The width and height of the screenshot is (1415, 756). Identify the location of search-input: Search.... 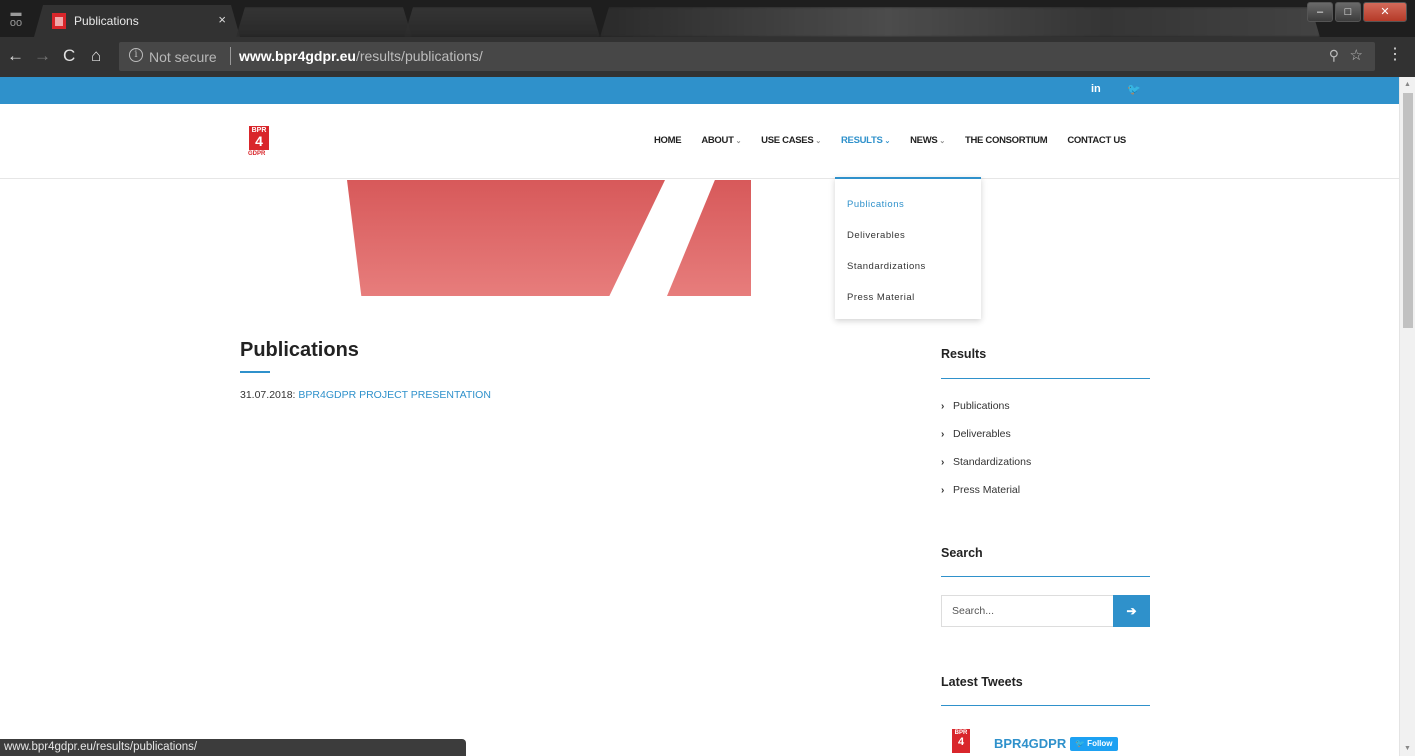
(1027, 611).